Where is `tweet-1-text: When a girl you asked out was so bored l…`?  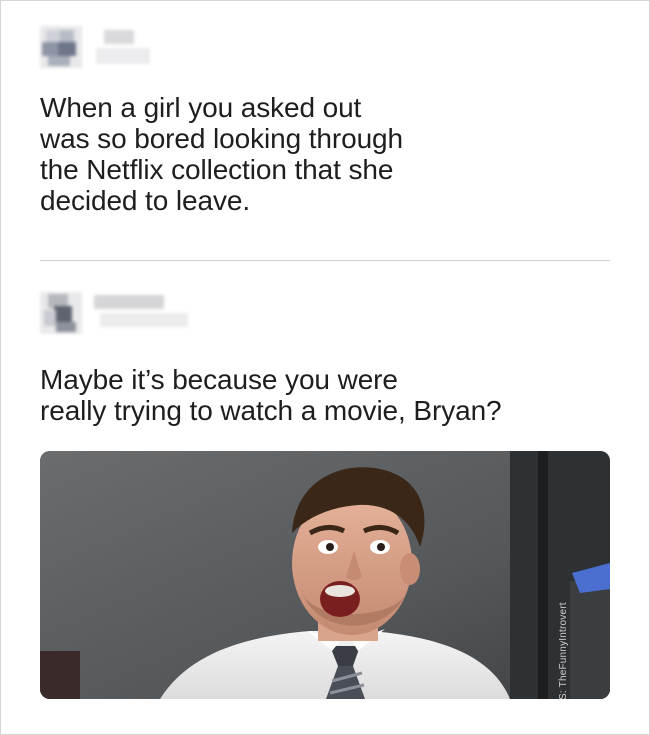 tweet-1-text: When a girl you asked out was so bored l… is located at coordinates (221, 154).